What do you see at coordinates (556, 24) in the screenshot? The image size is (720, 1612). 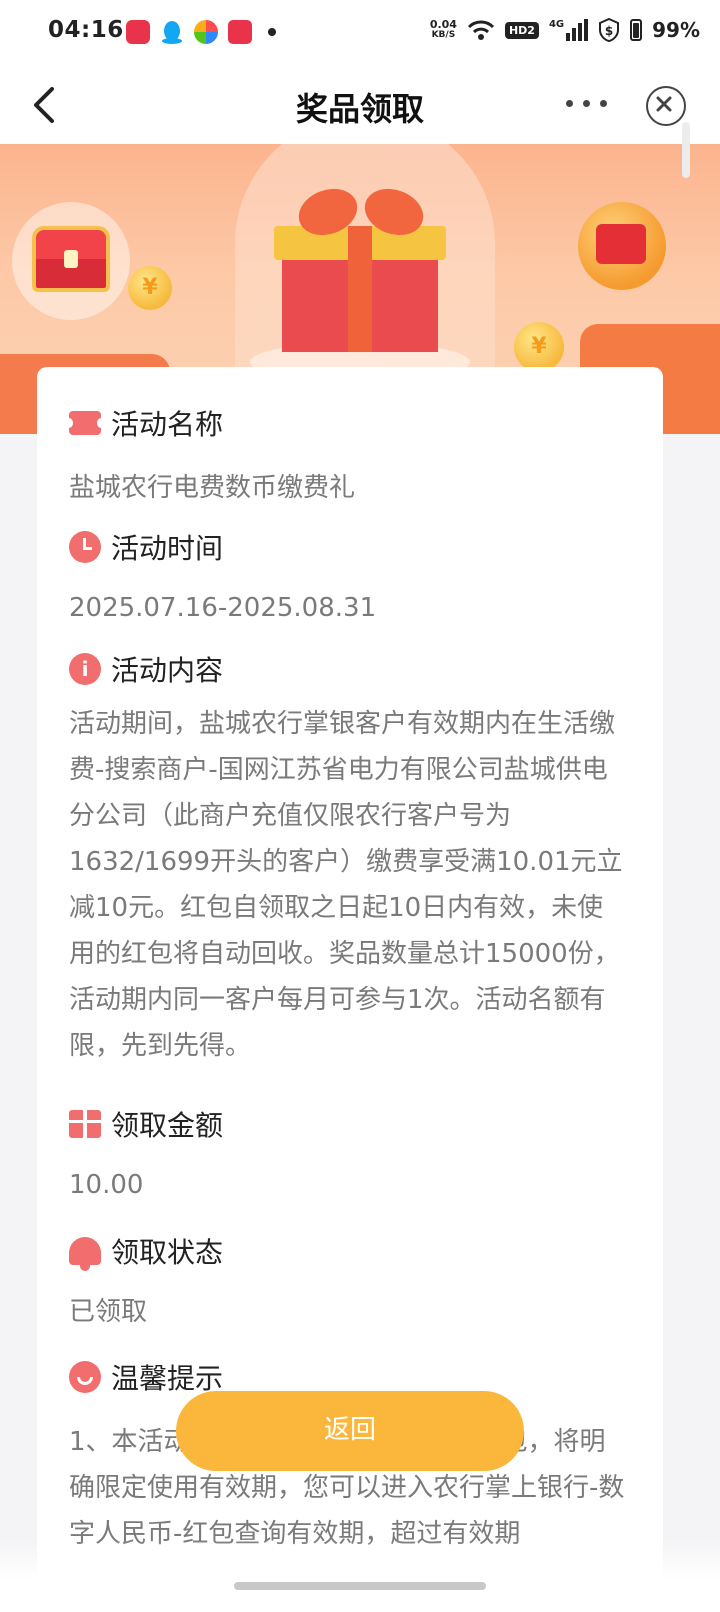 I see `signal-type: 4G` at bounding box center [556, 24].